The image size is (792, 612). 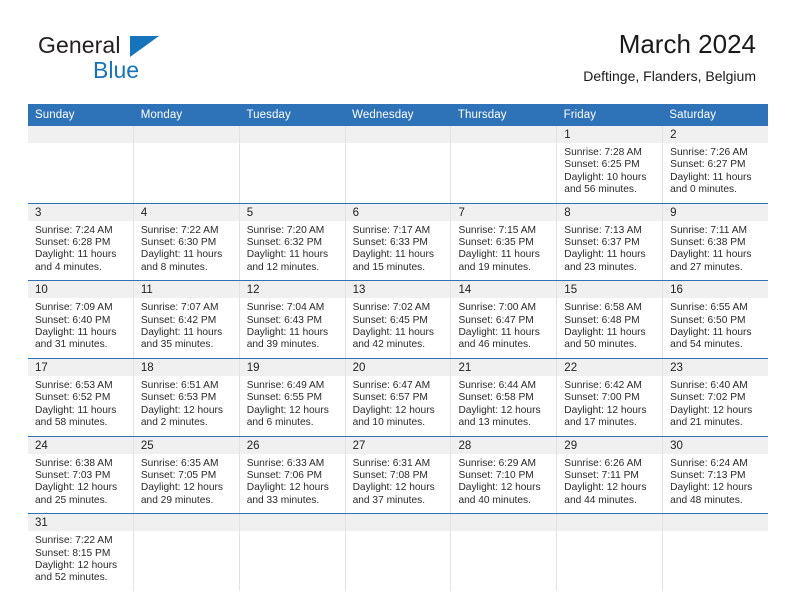 What do you see at coordinates (709, 385) in the screenshot?
I see `sunrise-text: Sunrise: 6:40 AM` at bounding box center [709, 385].